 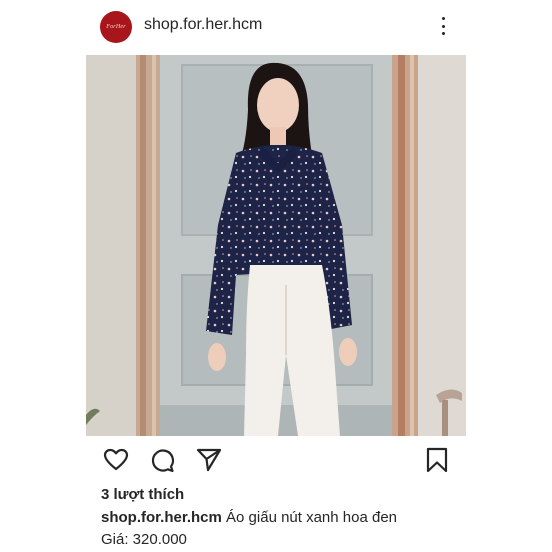 What do you see at coordinates (437, 460) in the screenshot?
I see `bookmark-icon` at bounding box center [437, 460].